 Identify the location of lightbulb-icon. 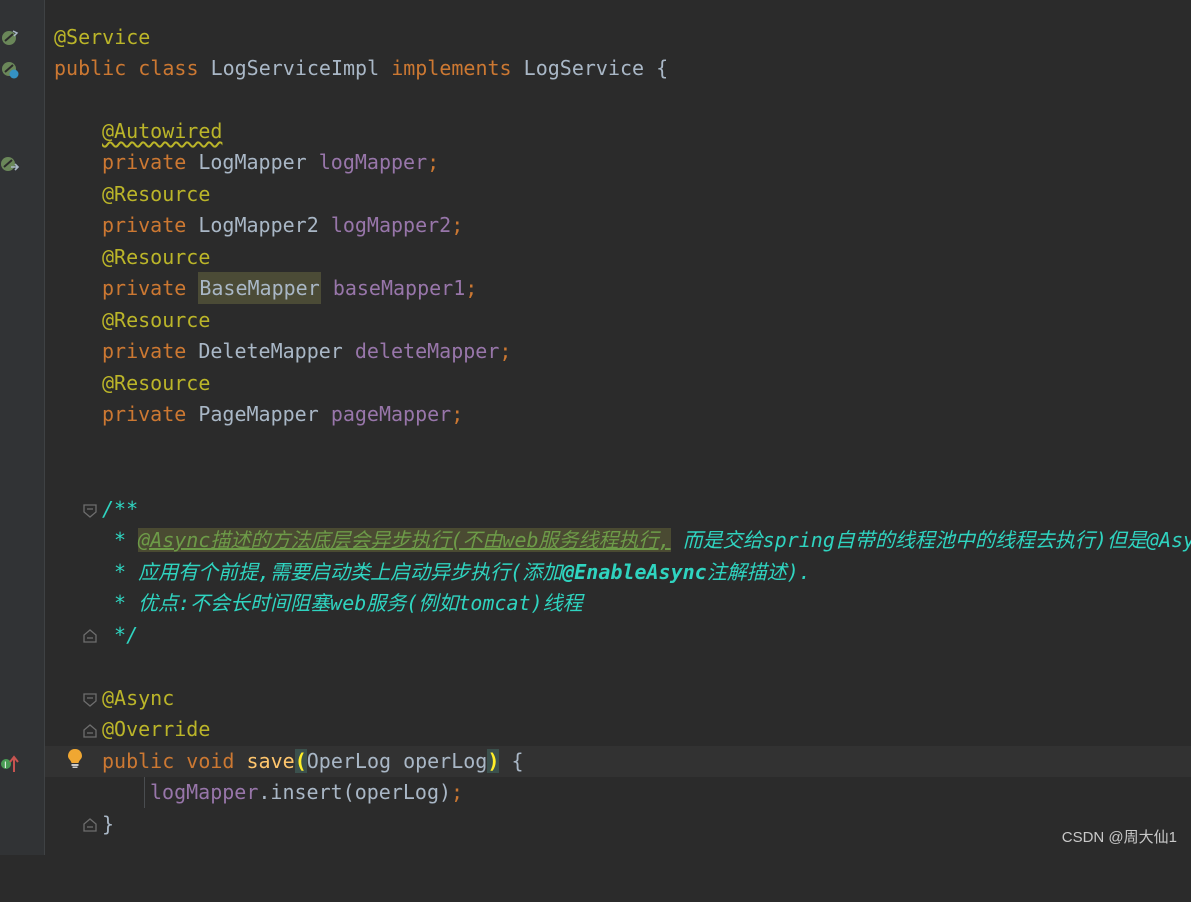
(75, 758).